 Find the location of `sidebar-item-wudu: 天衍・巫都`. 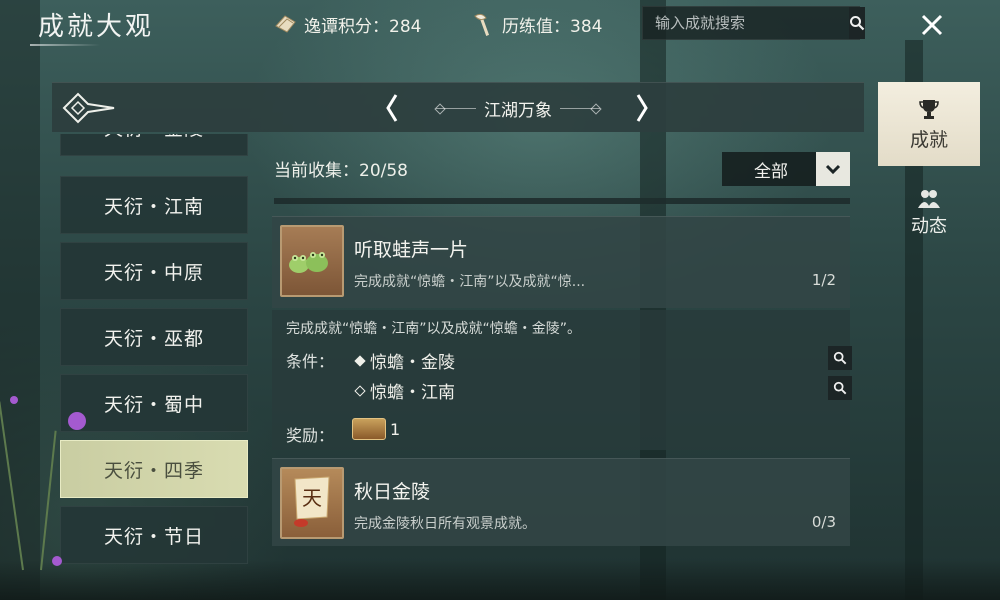

sidebar-item-wudu: 天衍・巫都 is located at coordinates (154, 337).